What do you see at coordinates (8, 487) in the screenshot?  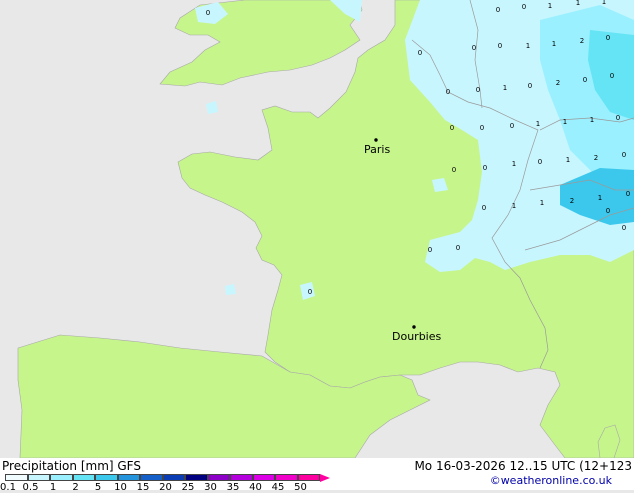 I see `scale-label: 0.1` at bounding box center [8, 487].